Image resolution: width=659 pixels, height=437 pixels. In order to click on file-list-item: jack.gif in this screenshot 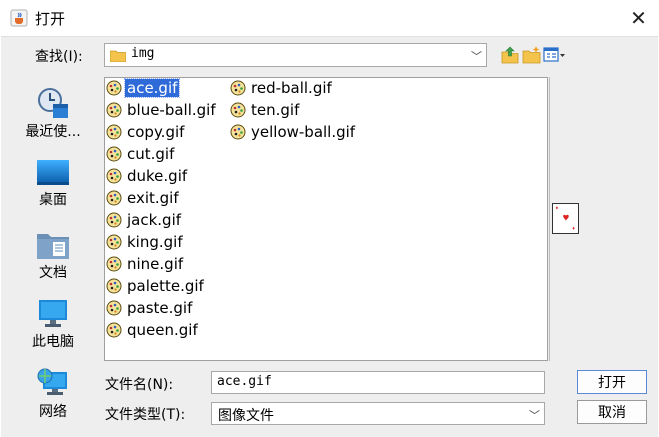, I will do `click(144, 220)`.